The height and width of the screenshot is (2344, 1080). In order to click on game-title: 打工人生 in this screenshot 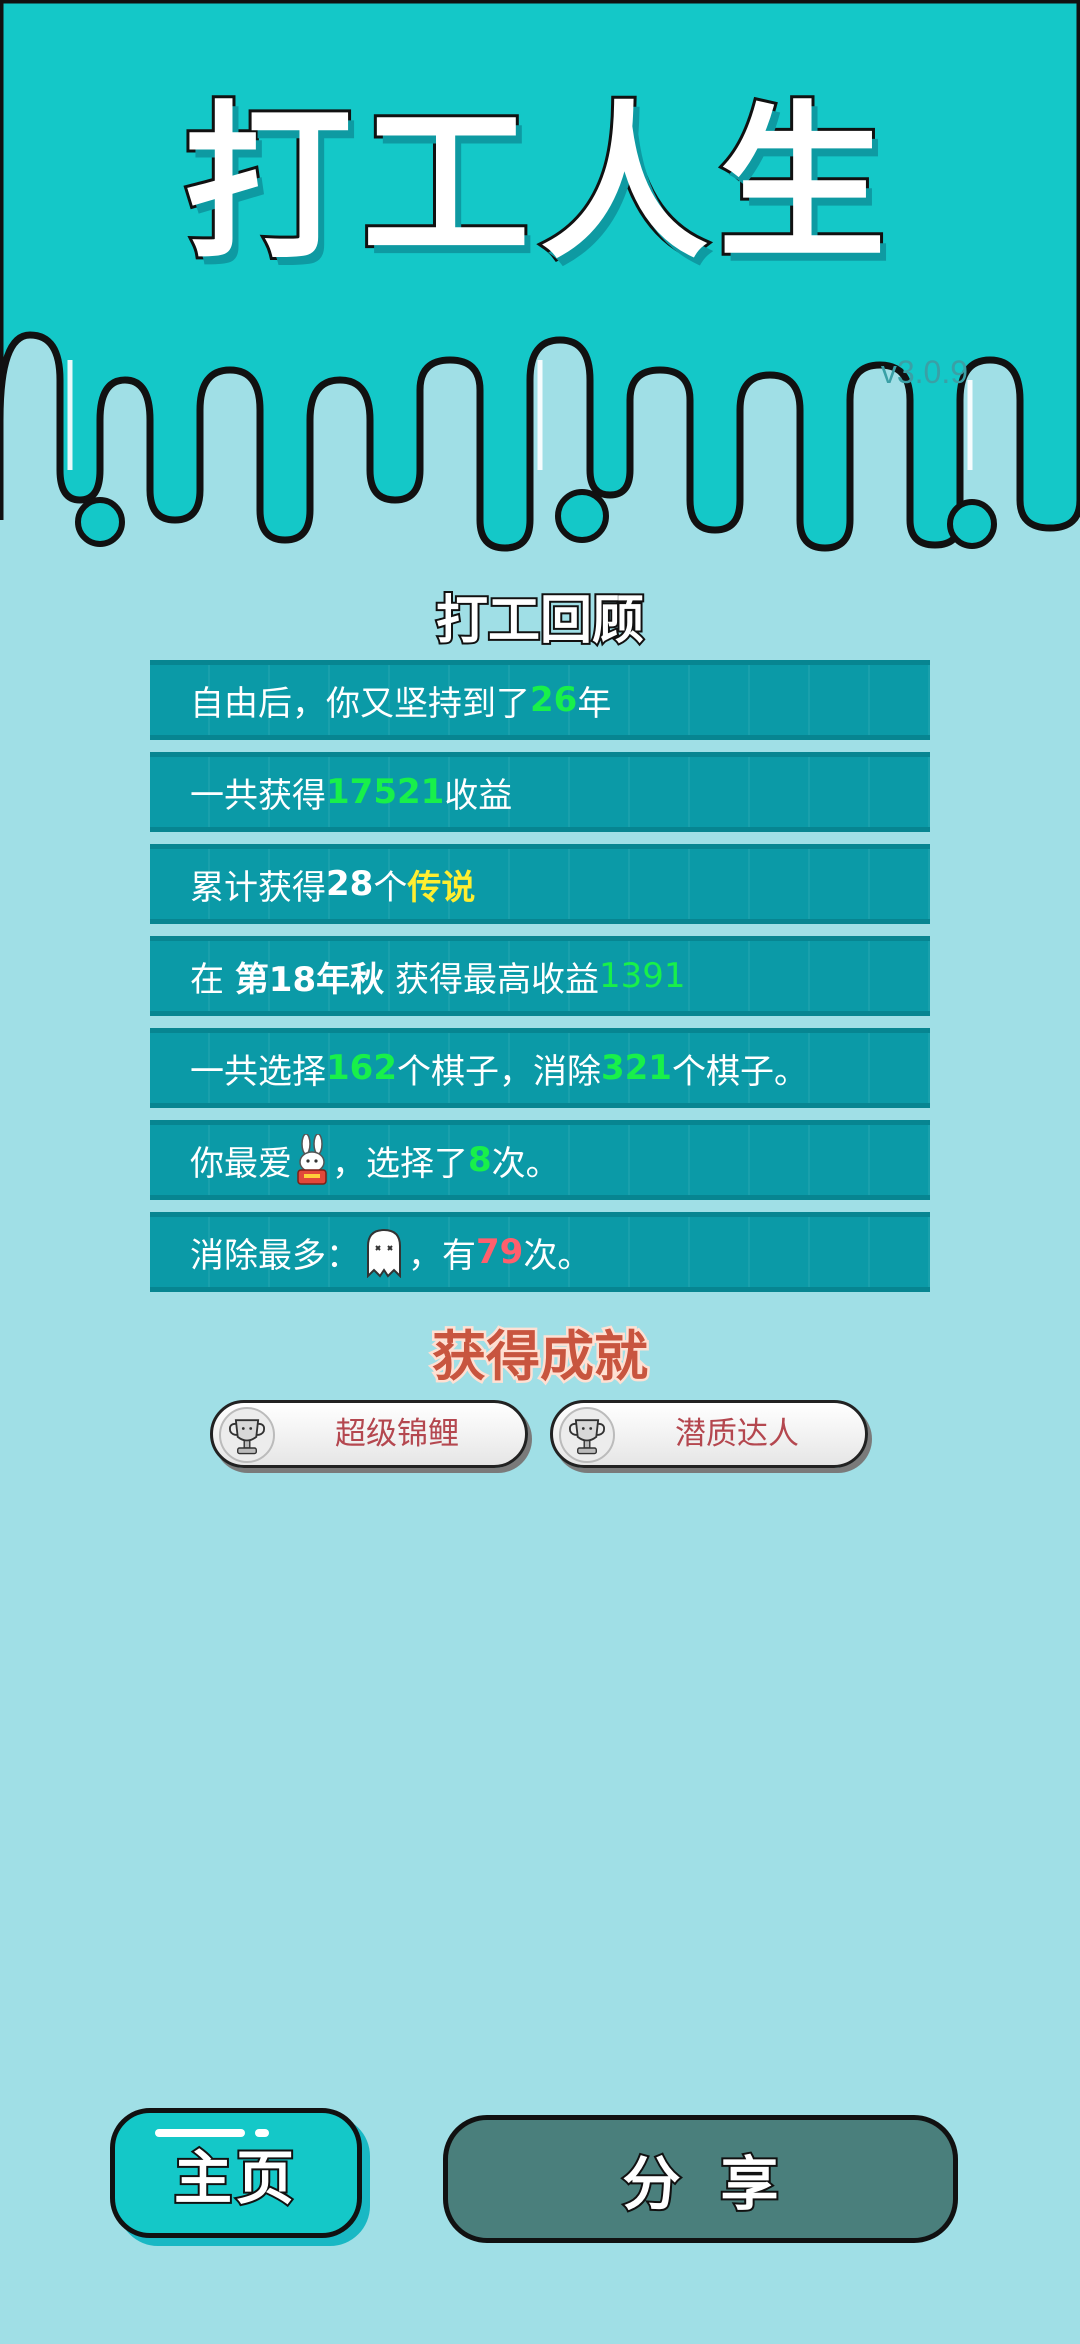, I will do `click(538, 184)`.